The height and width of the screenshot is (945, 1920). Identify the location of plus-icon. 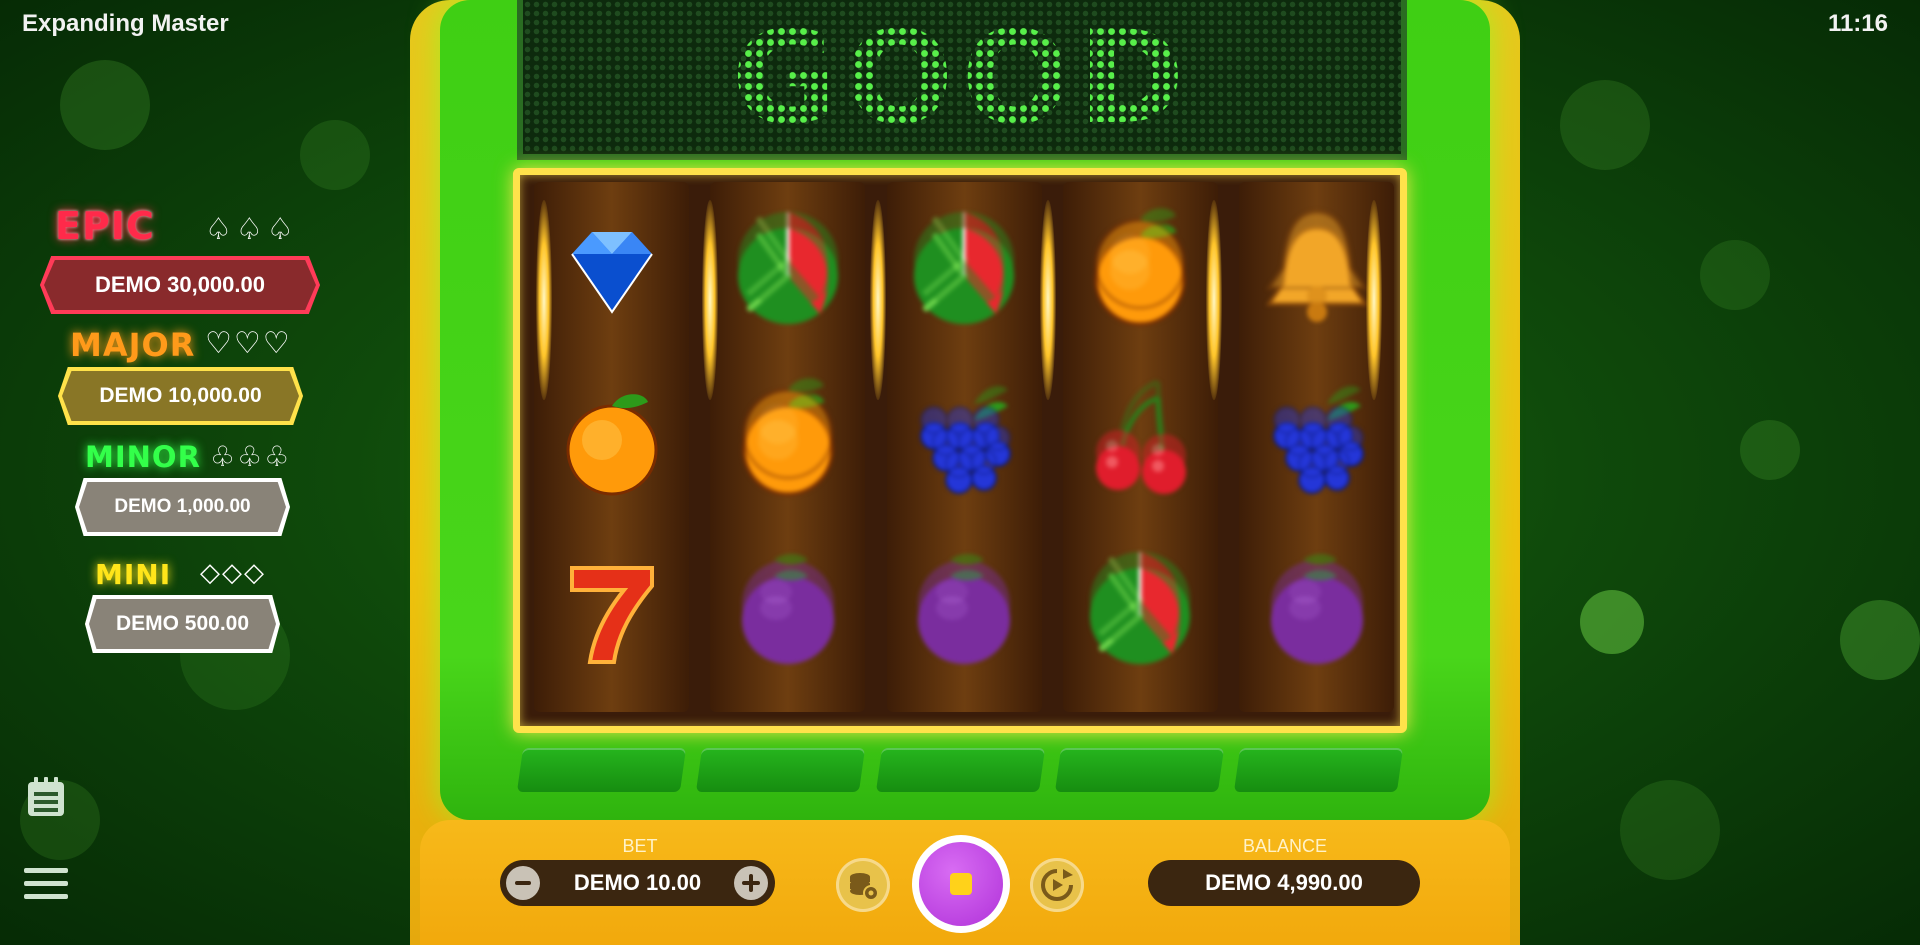
(751, 883).